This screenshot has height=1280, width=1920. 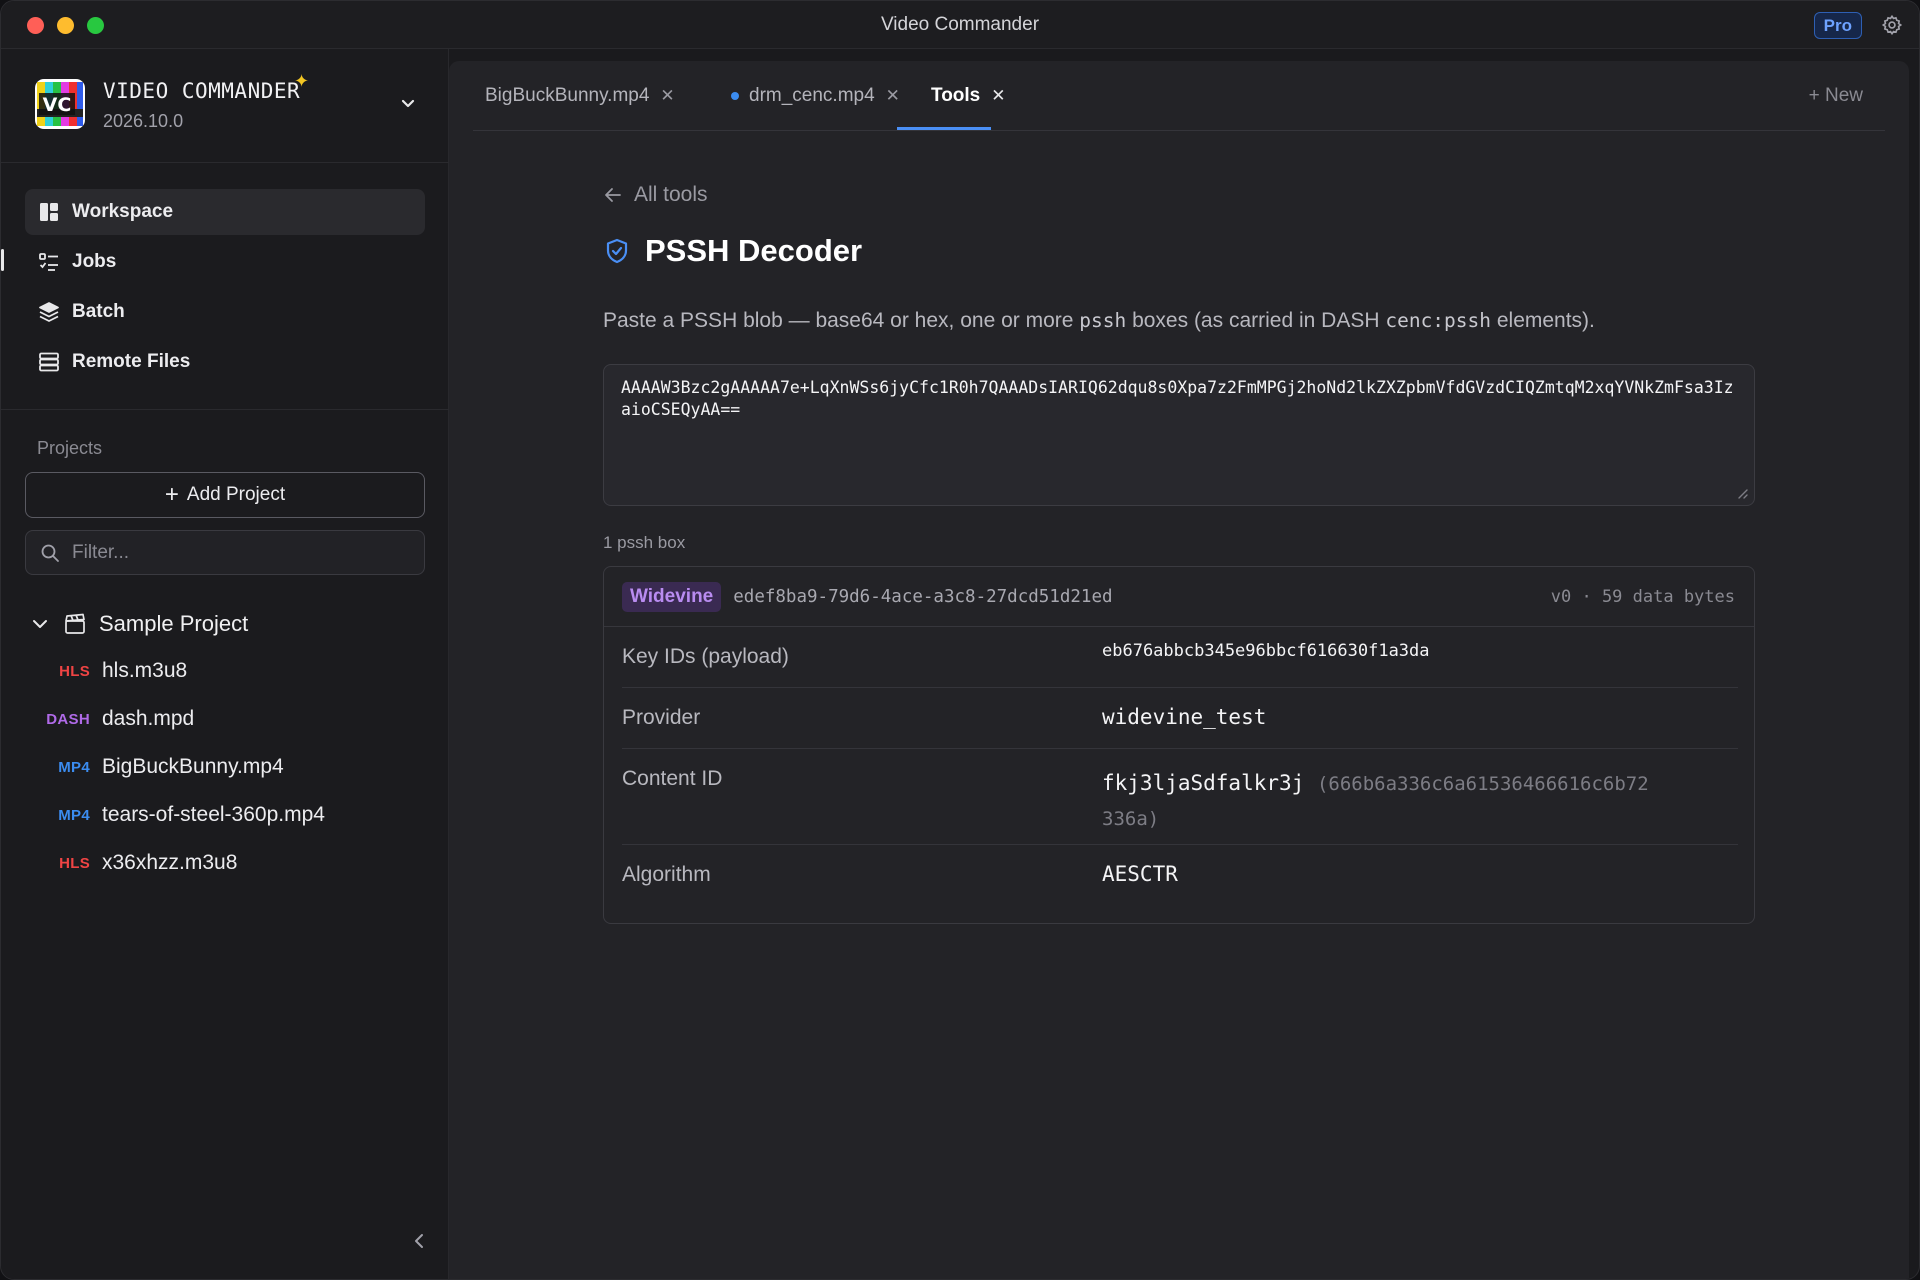 I want to click on sparkle-icon: ✦, so click(x=302, y=81).